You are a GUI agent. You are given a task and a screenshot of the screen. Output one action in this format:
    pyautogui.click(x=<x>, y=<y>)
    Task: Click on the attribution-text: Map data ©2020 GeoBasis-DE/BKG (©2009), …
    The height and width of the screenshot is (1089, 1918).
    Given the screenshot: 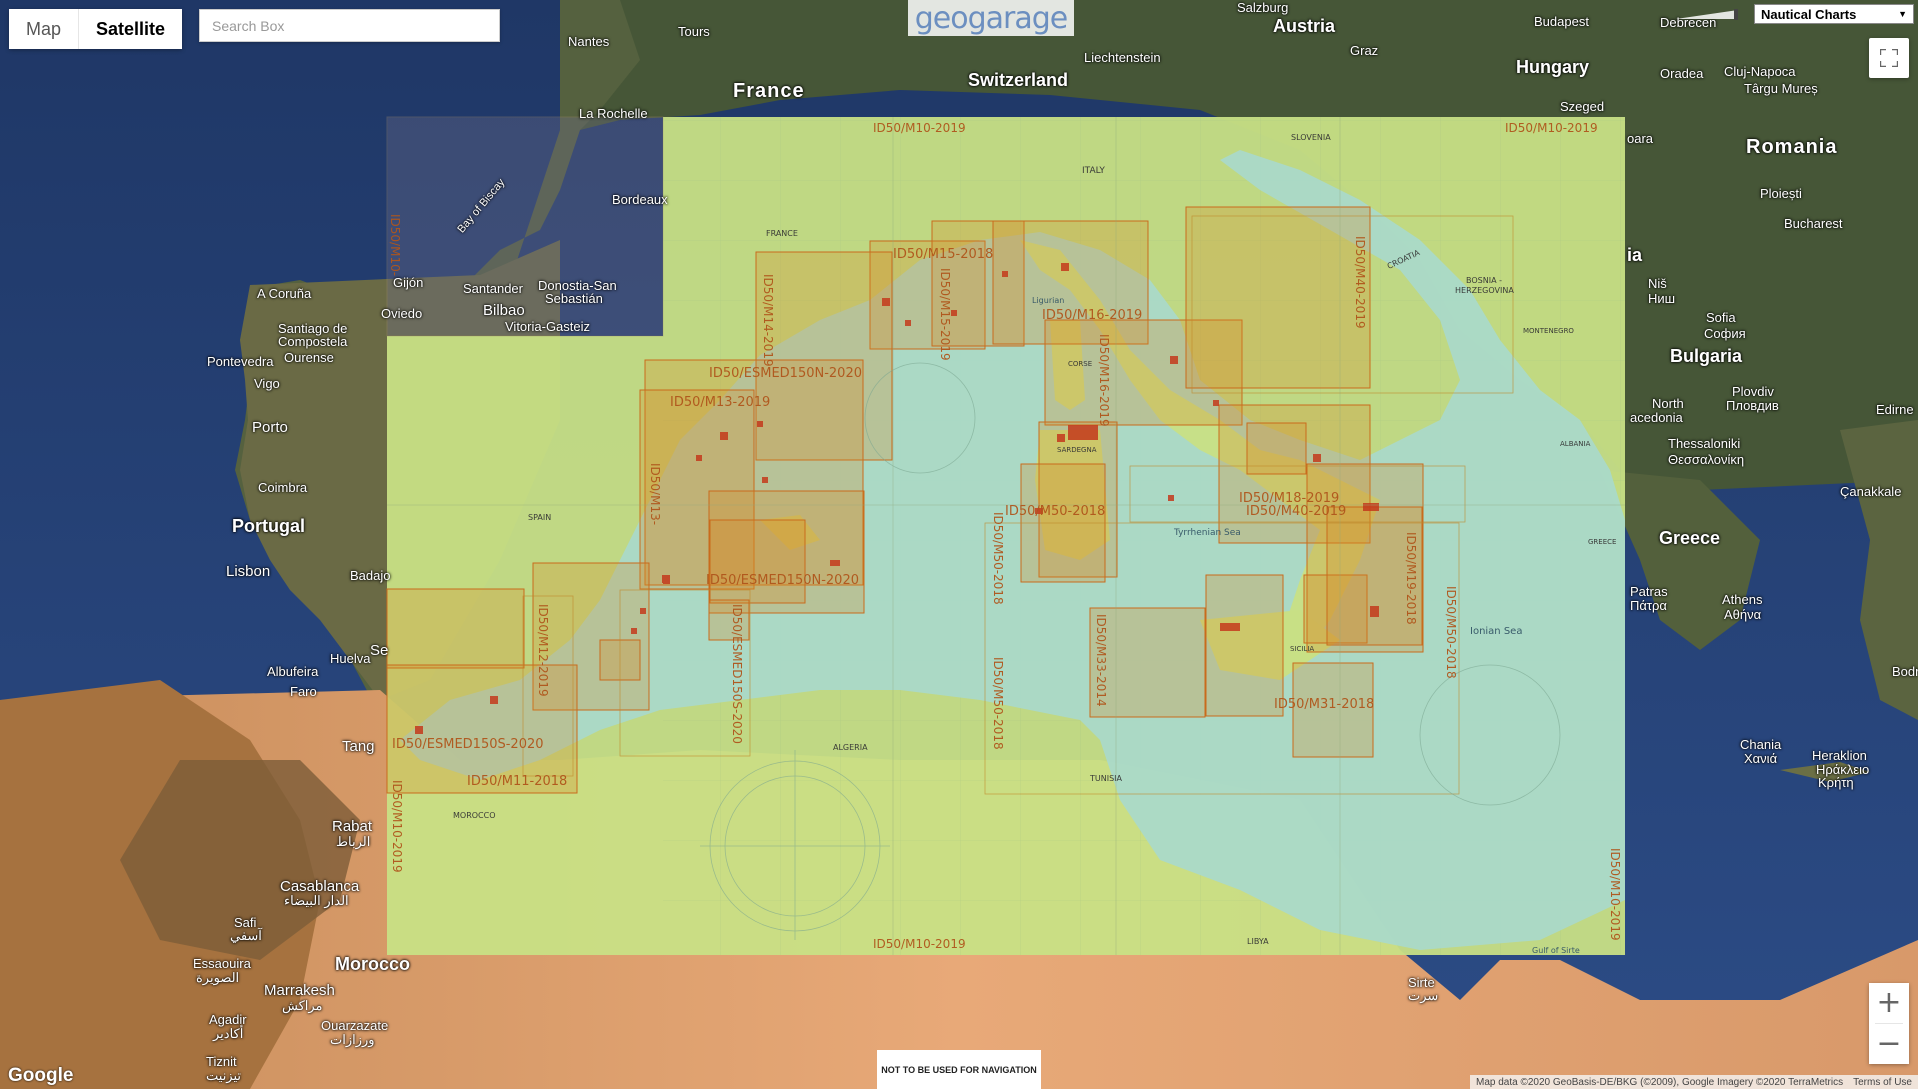 What is the action you would take?
    pyautogui.click(x=1660, y=1082)
    